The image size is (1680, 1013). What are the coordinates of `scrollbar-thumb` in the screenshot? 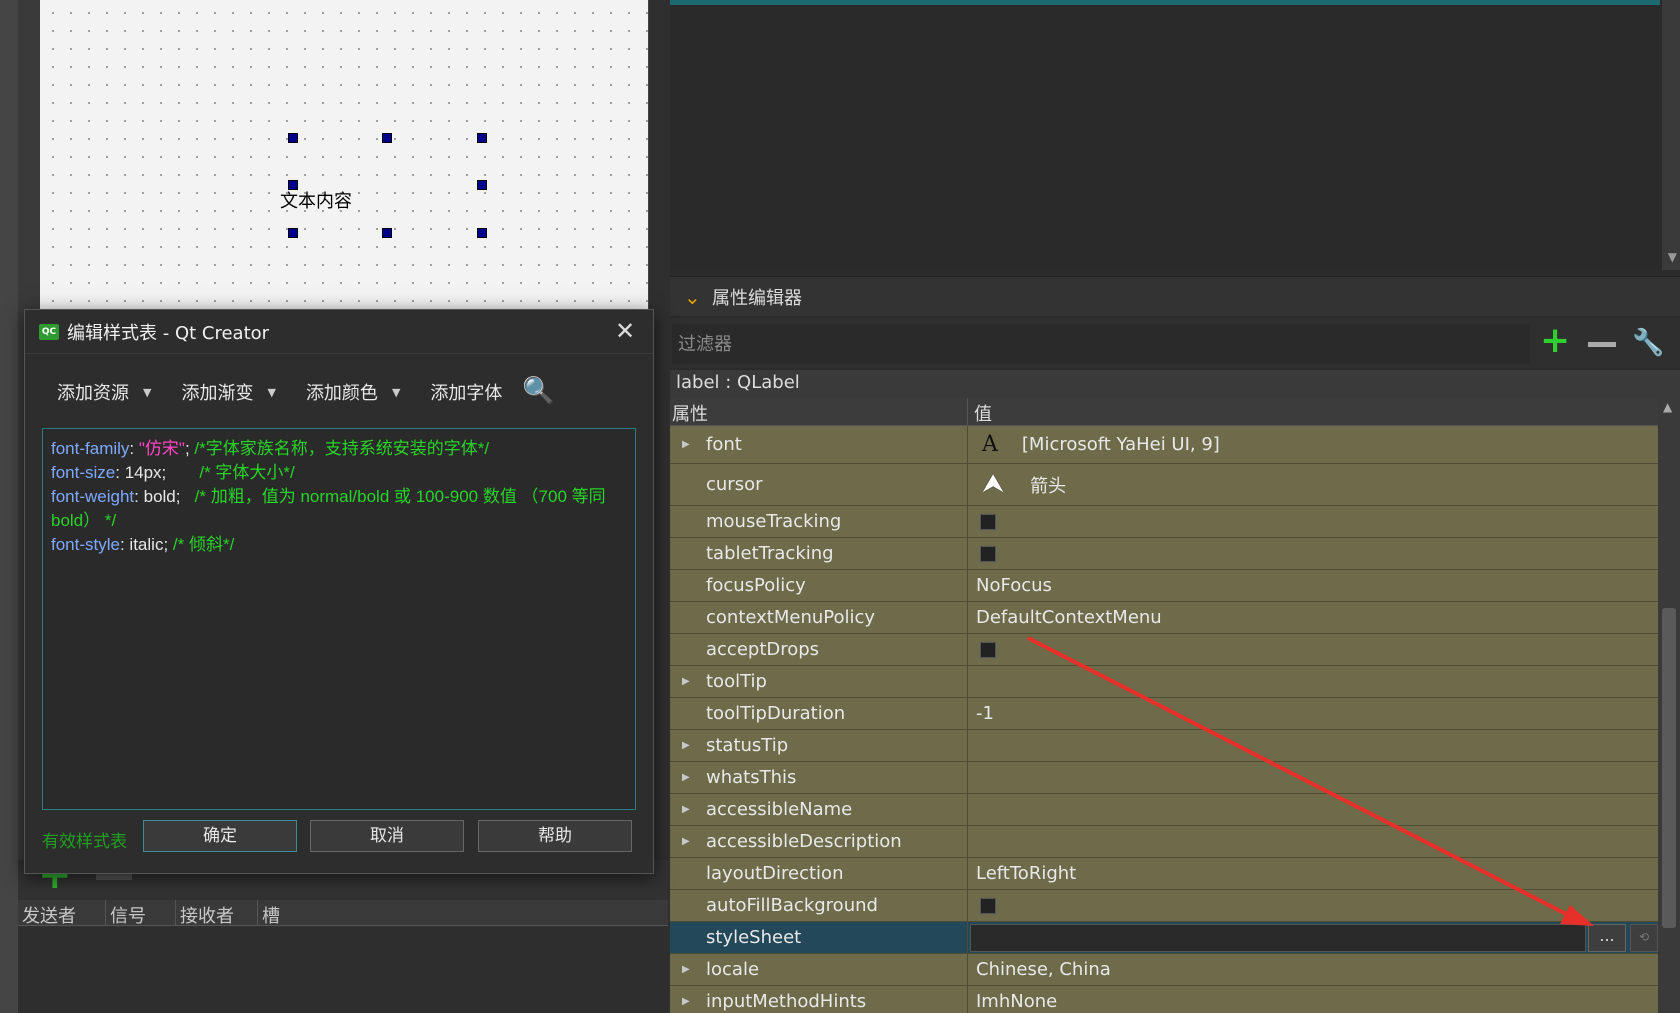 It's located at (1669, 768).